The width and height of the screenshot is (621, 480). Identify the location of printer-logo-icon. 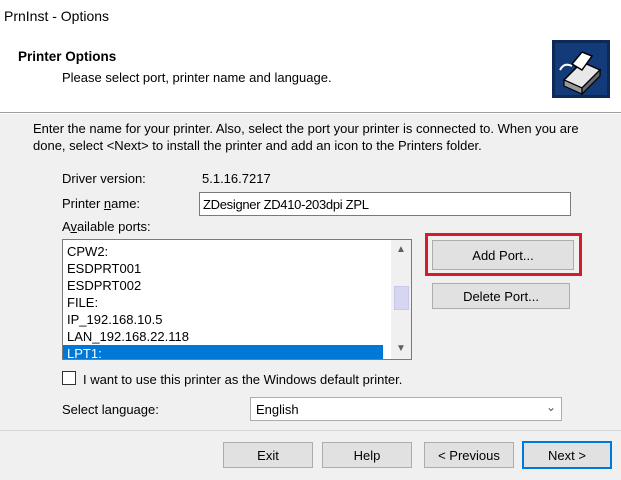
(581, 69).